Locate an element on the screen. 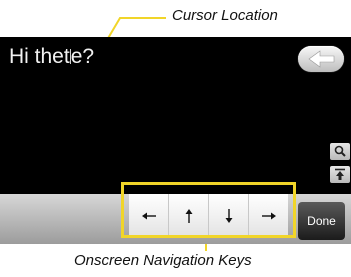 The width and height of the screenshot is (351, 277). jump-to-top-button is located at coordinates (340, 174).